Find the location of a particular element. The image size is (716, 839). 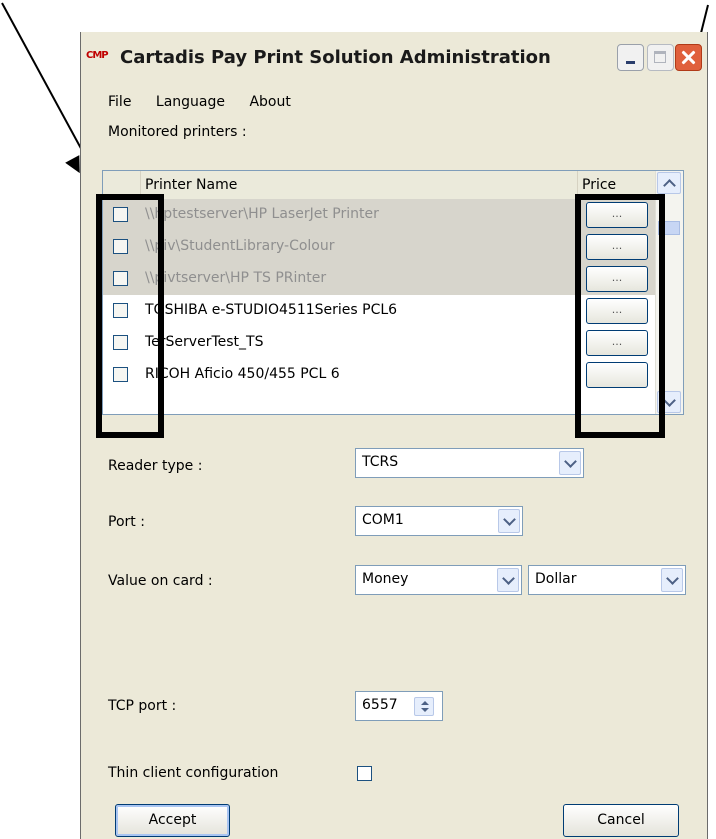

port-value: COM1 is located at coordinates (383, 520).